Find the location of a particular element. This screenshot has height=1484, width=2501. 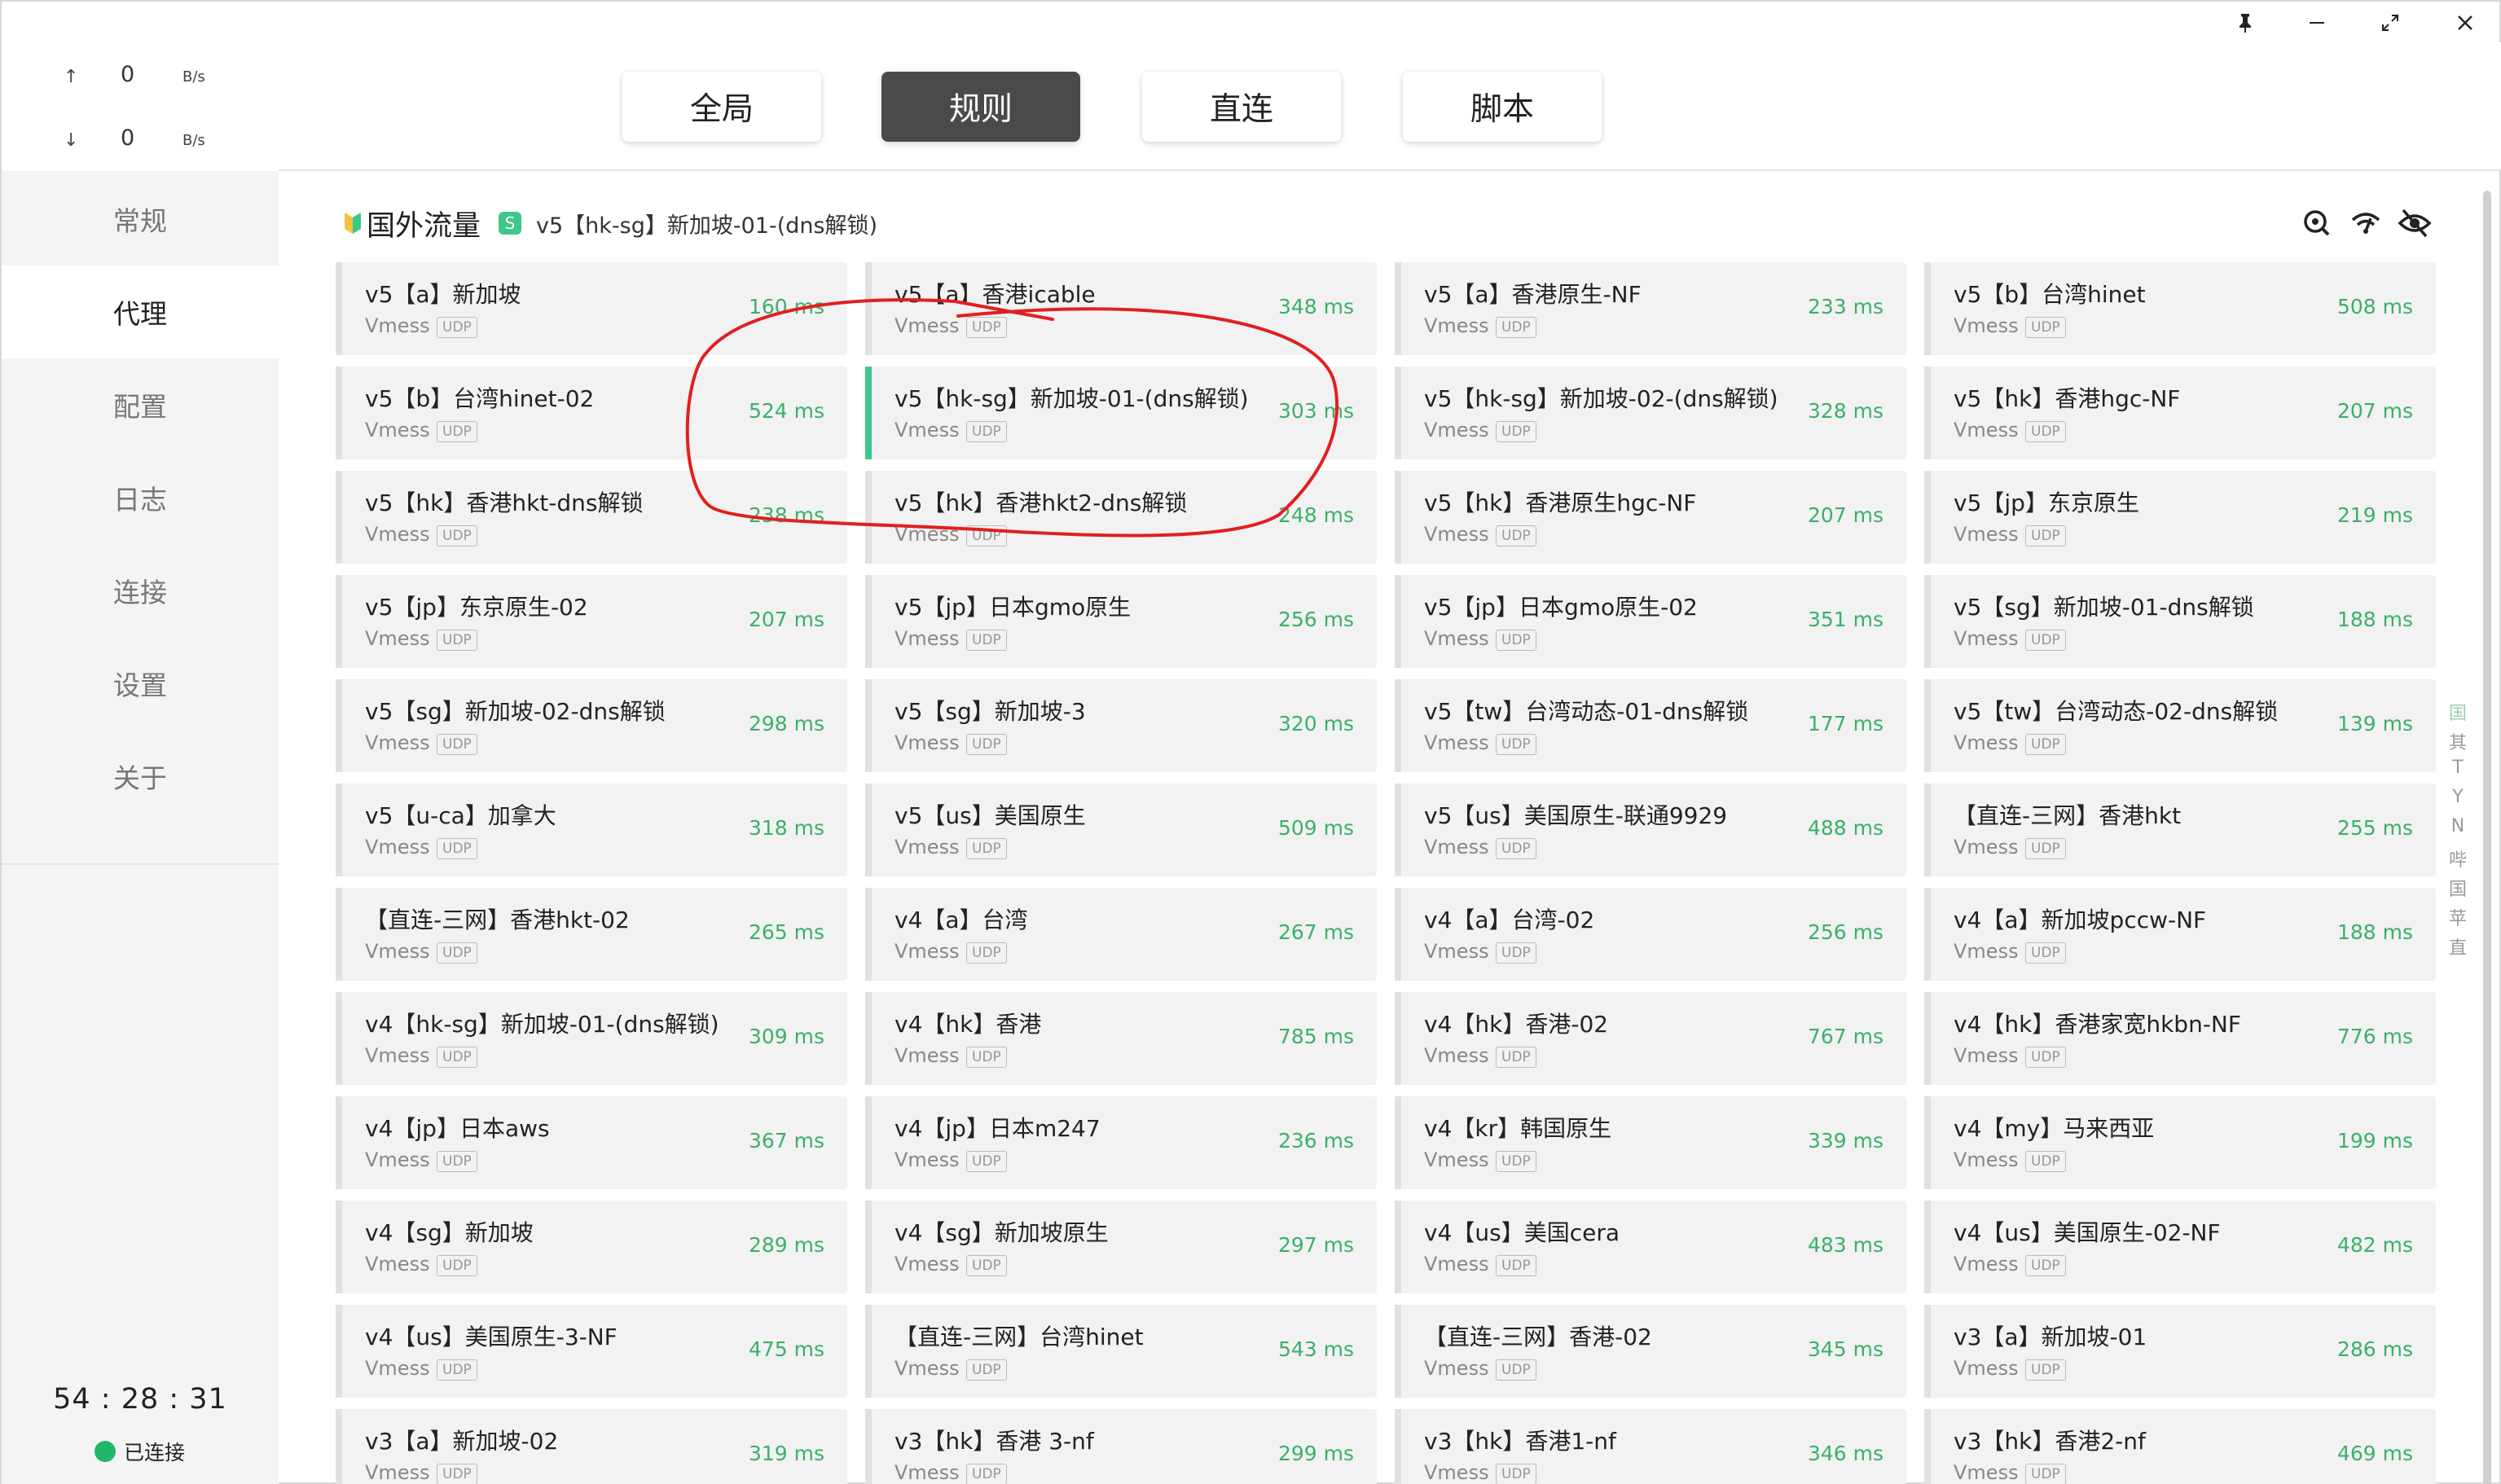

proxy-card: v4【hk】香港家宽hkbn-NF Vmess UDP 776 ms is located at coordinates (2180, 1038).